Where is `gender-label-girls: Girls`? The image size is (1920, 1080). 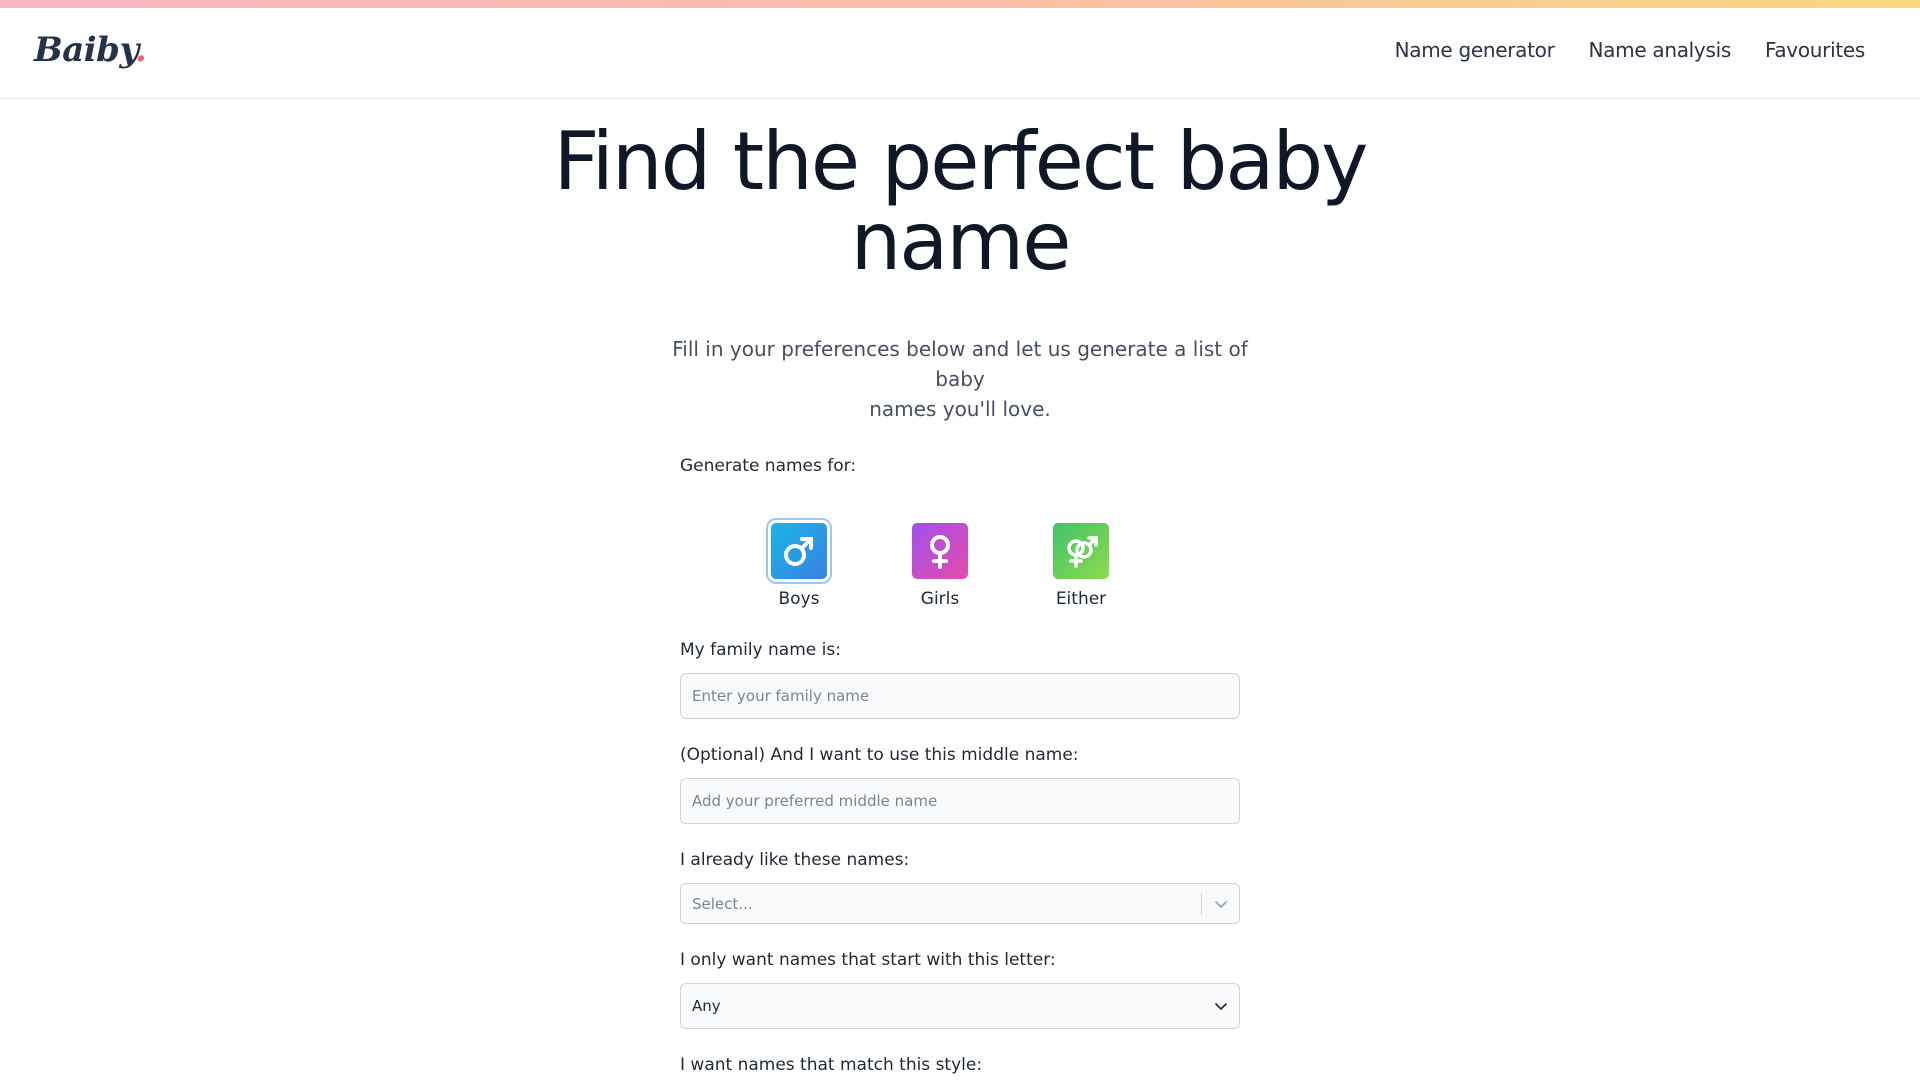 gender-label-girls: Girls is located at coordinates (940, 599).